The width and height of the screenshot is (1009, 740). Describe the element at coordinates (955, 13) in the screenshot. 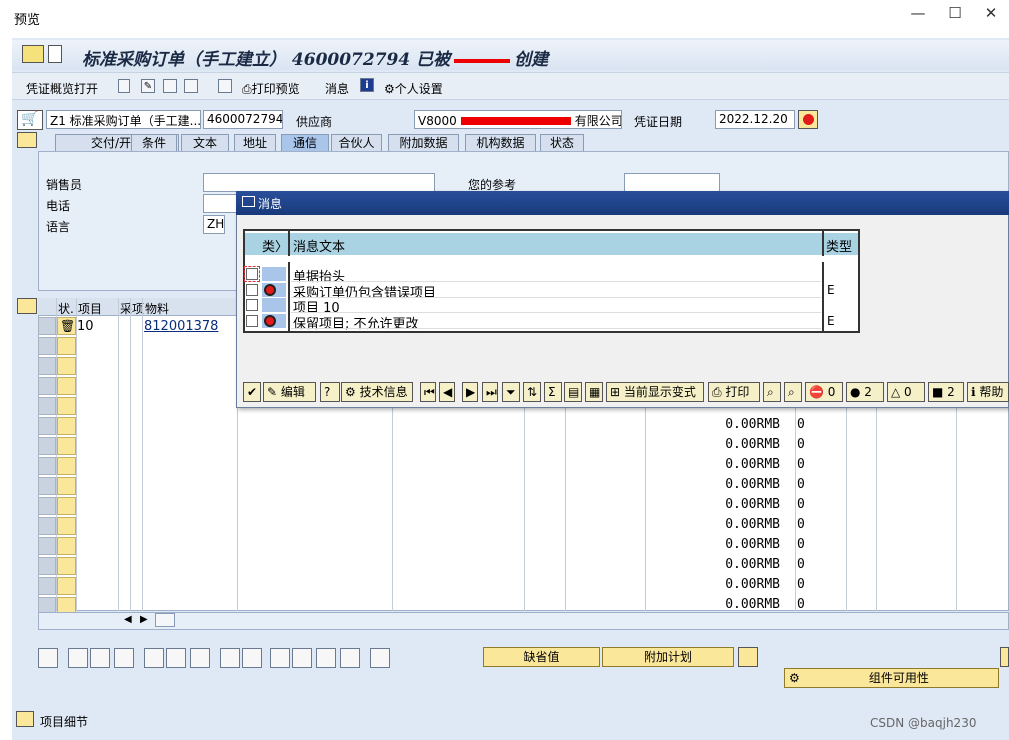

I see `maximize-button: ☐` at that location.